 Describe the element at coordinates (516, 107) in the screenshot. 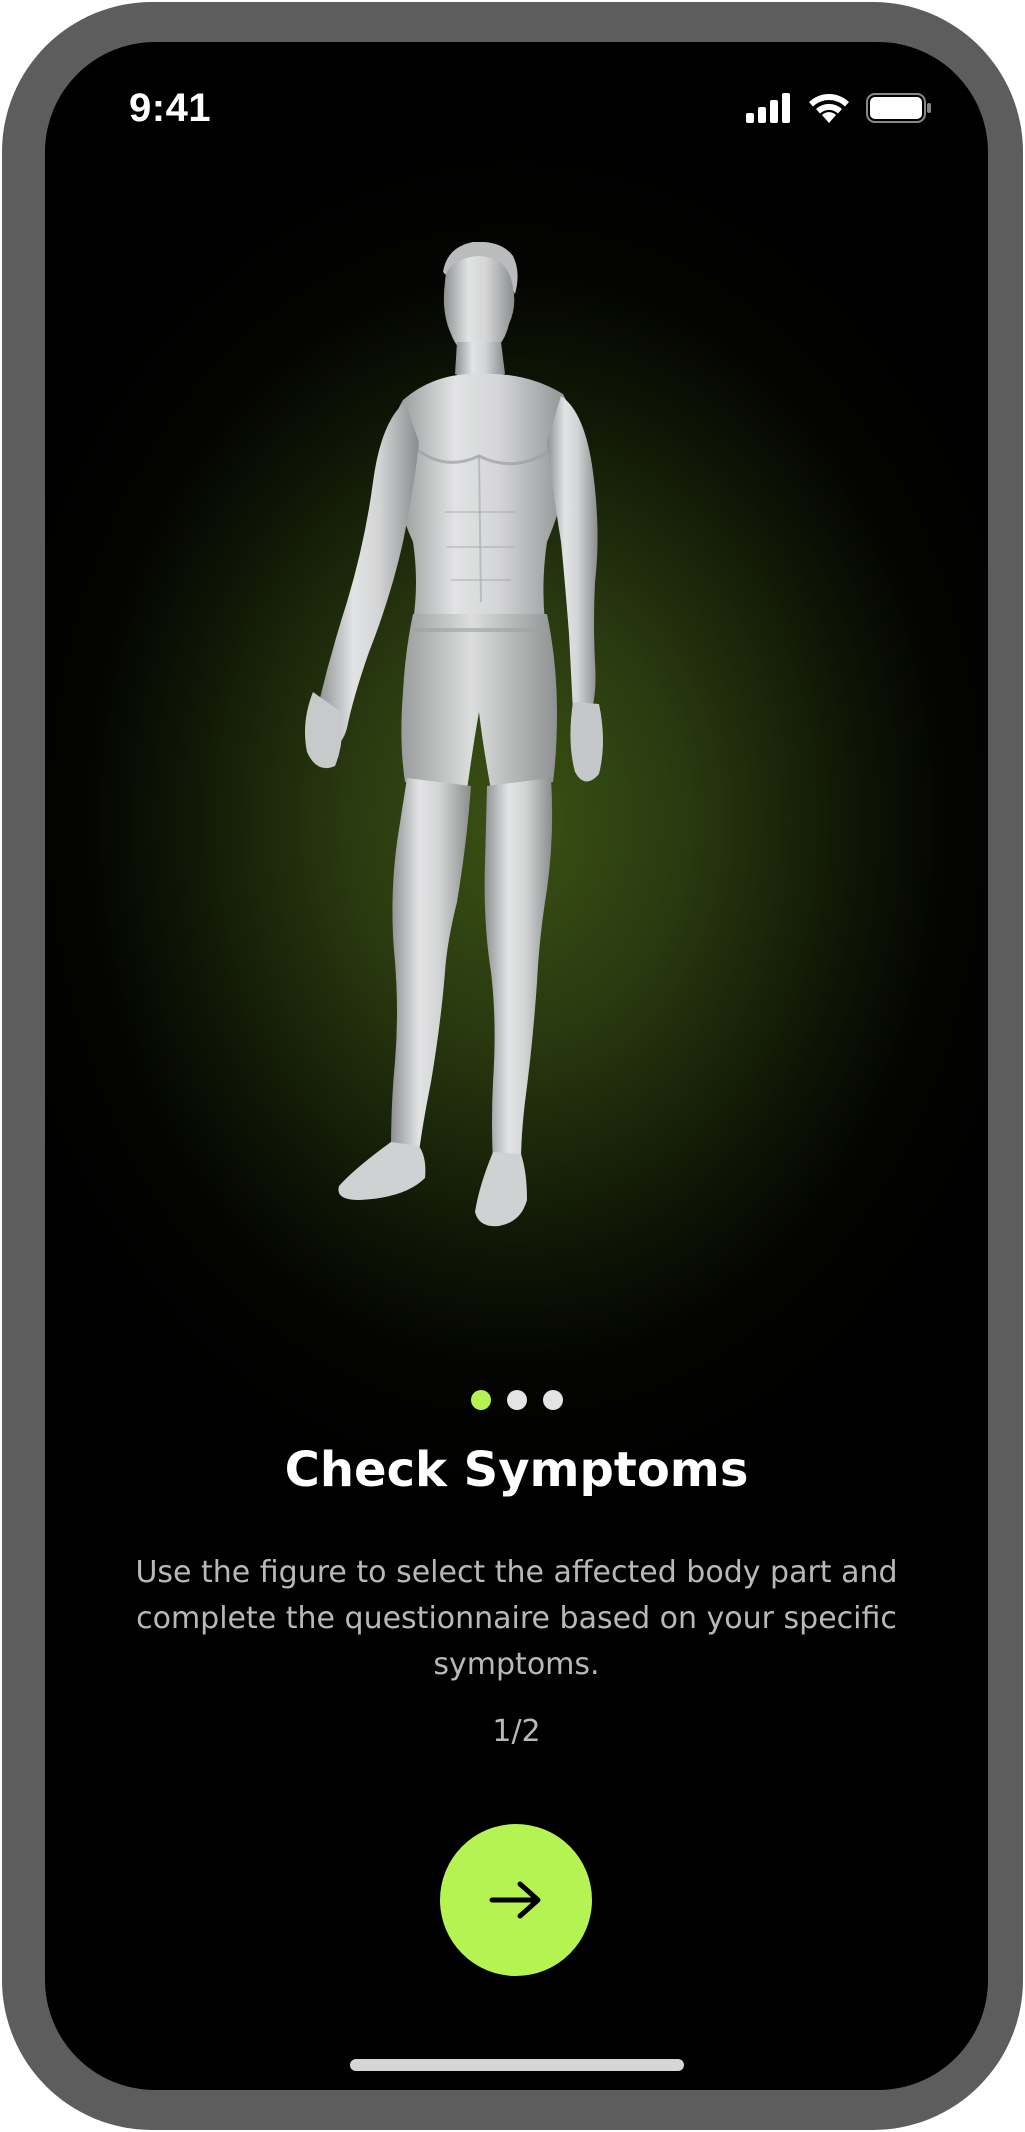

I see `status-bar: 9:41` at that location.